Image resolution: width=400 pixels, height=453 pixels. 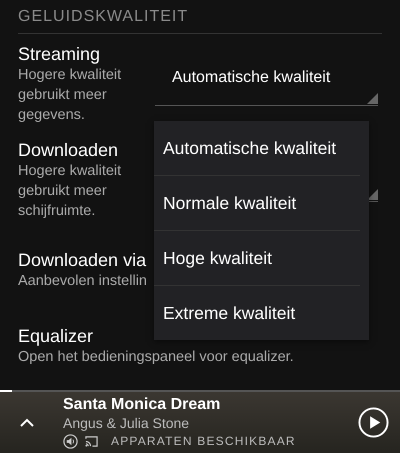 What do you see at coordinates (56, 336) in the screenshot?
I see `setting-title: Equalizer` at bounding box center [56, 336].